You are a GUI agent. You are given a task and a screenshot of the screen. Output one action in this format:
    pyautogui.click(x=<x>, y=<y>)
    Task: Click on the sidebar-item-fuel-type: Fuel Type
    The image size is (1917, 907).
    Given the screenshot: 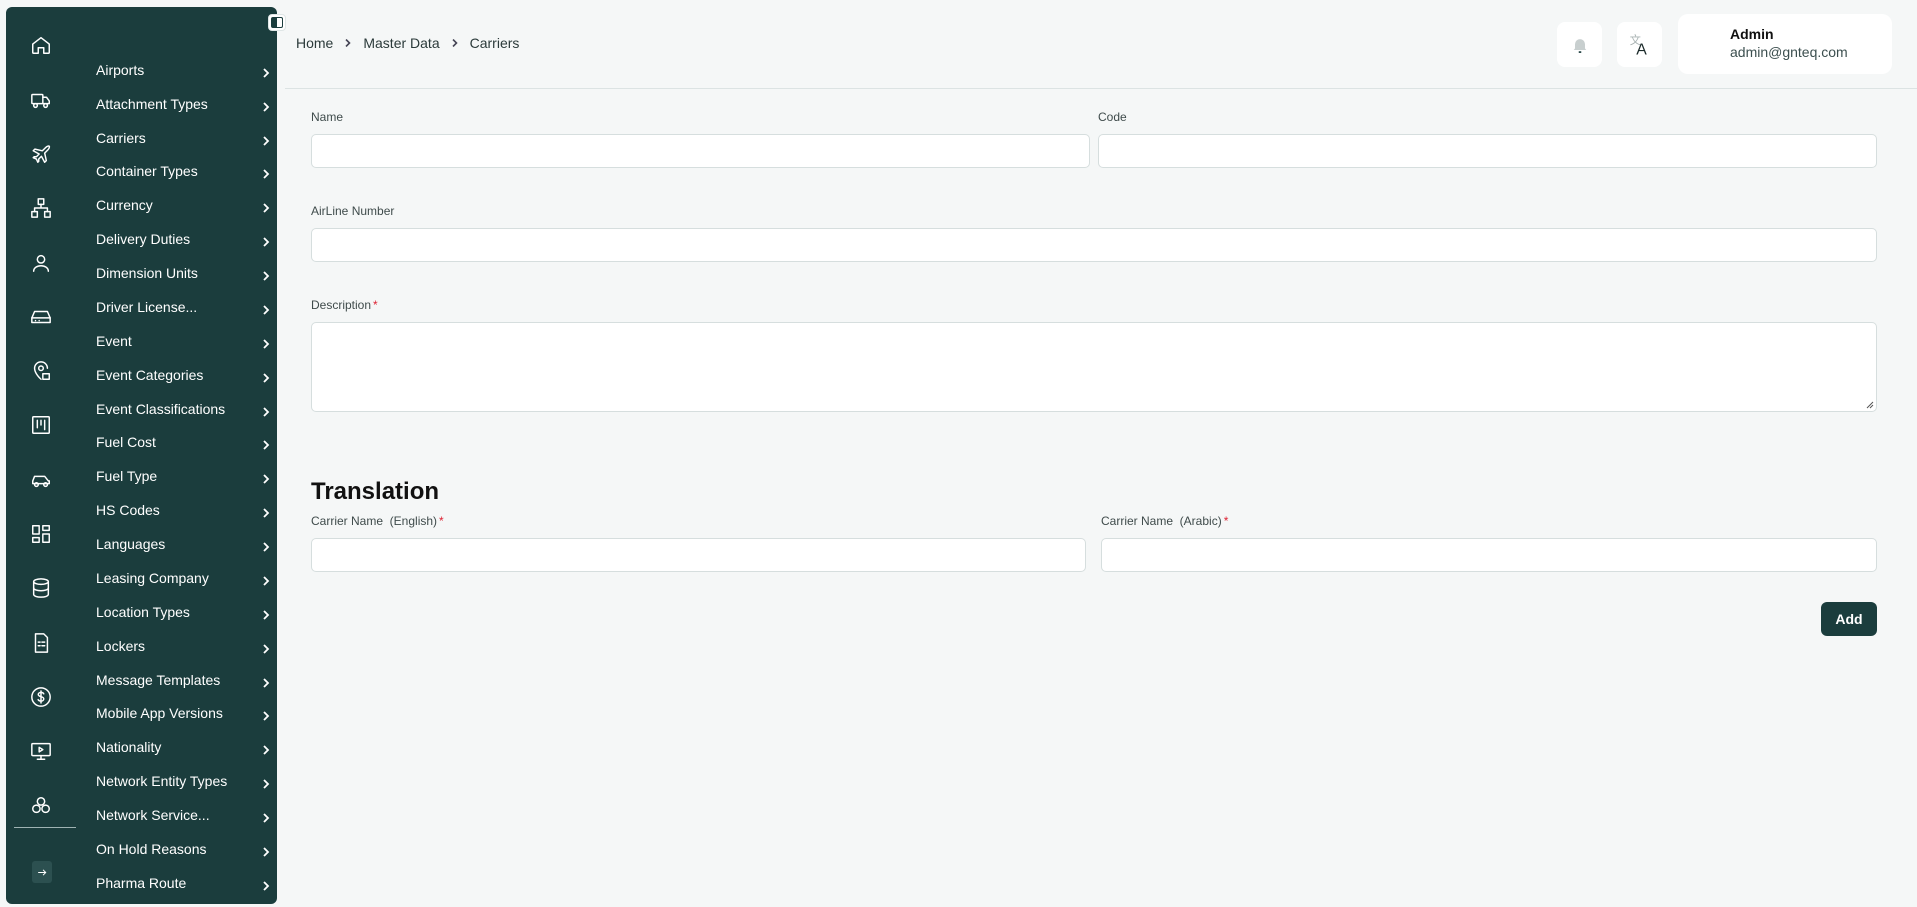 What is the action you would take?
    pyautogui.click(x=183, y=476)
    